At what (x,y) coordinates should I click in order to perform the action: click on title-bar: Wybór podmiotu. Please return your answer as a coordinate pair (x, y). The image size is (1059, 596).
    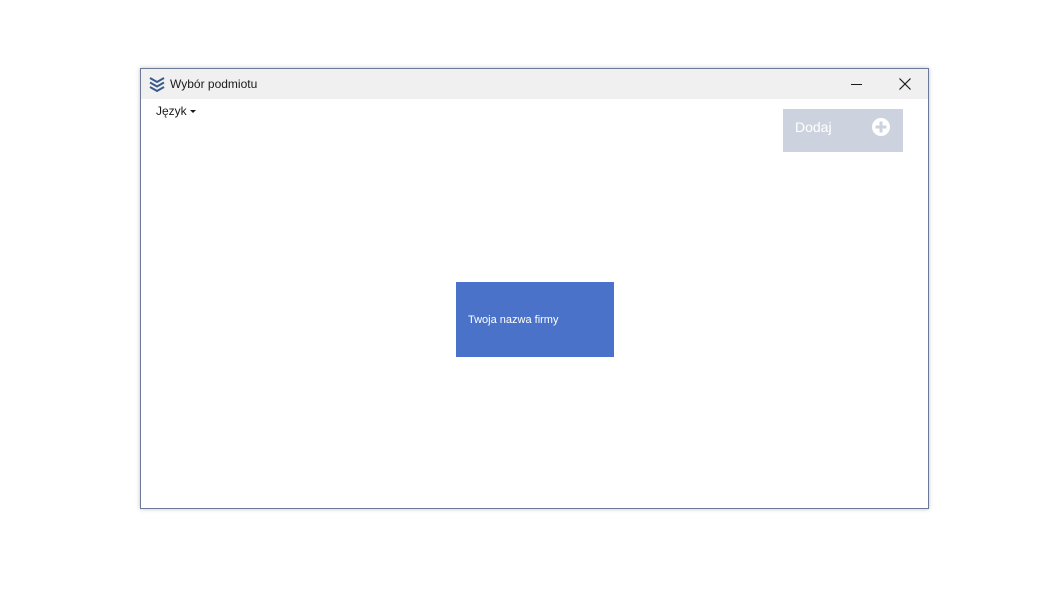
    Looking at the image, I should click on (534, 84).